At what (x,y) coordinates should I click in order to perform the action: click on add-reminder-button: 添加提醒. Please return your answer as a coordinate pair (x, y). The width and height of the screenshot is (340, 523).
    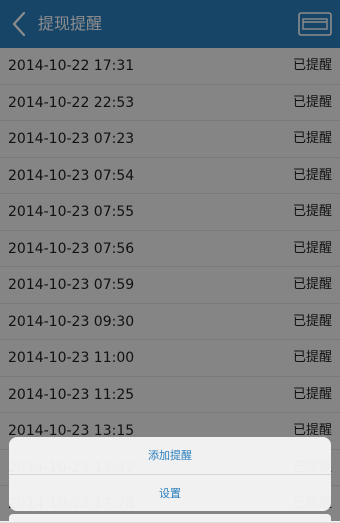
    Looking at the image, I should click on (170, 455).